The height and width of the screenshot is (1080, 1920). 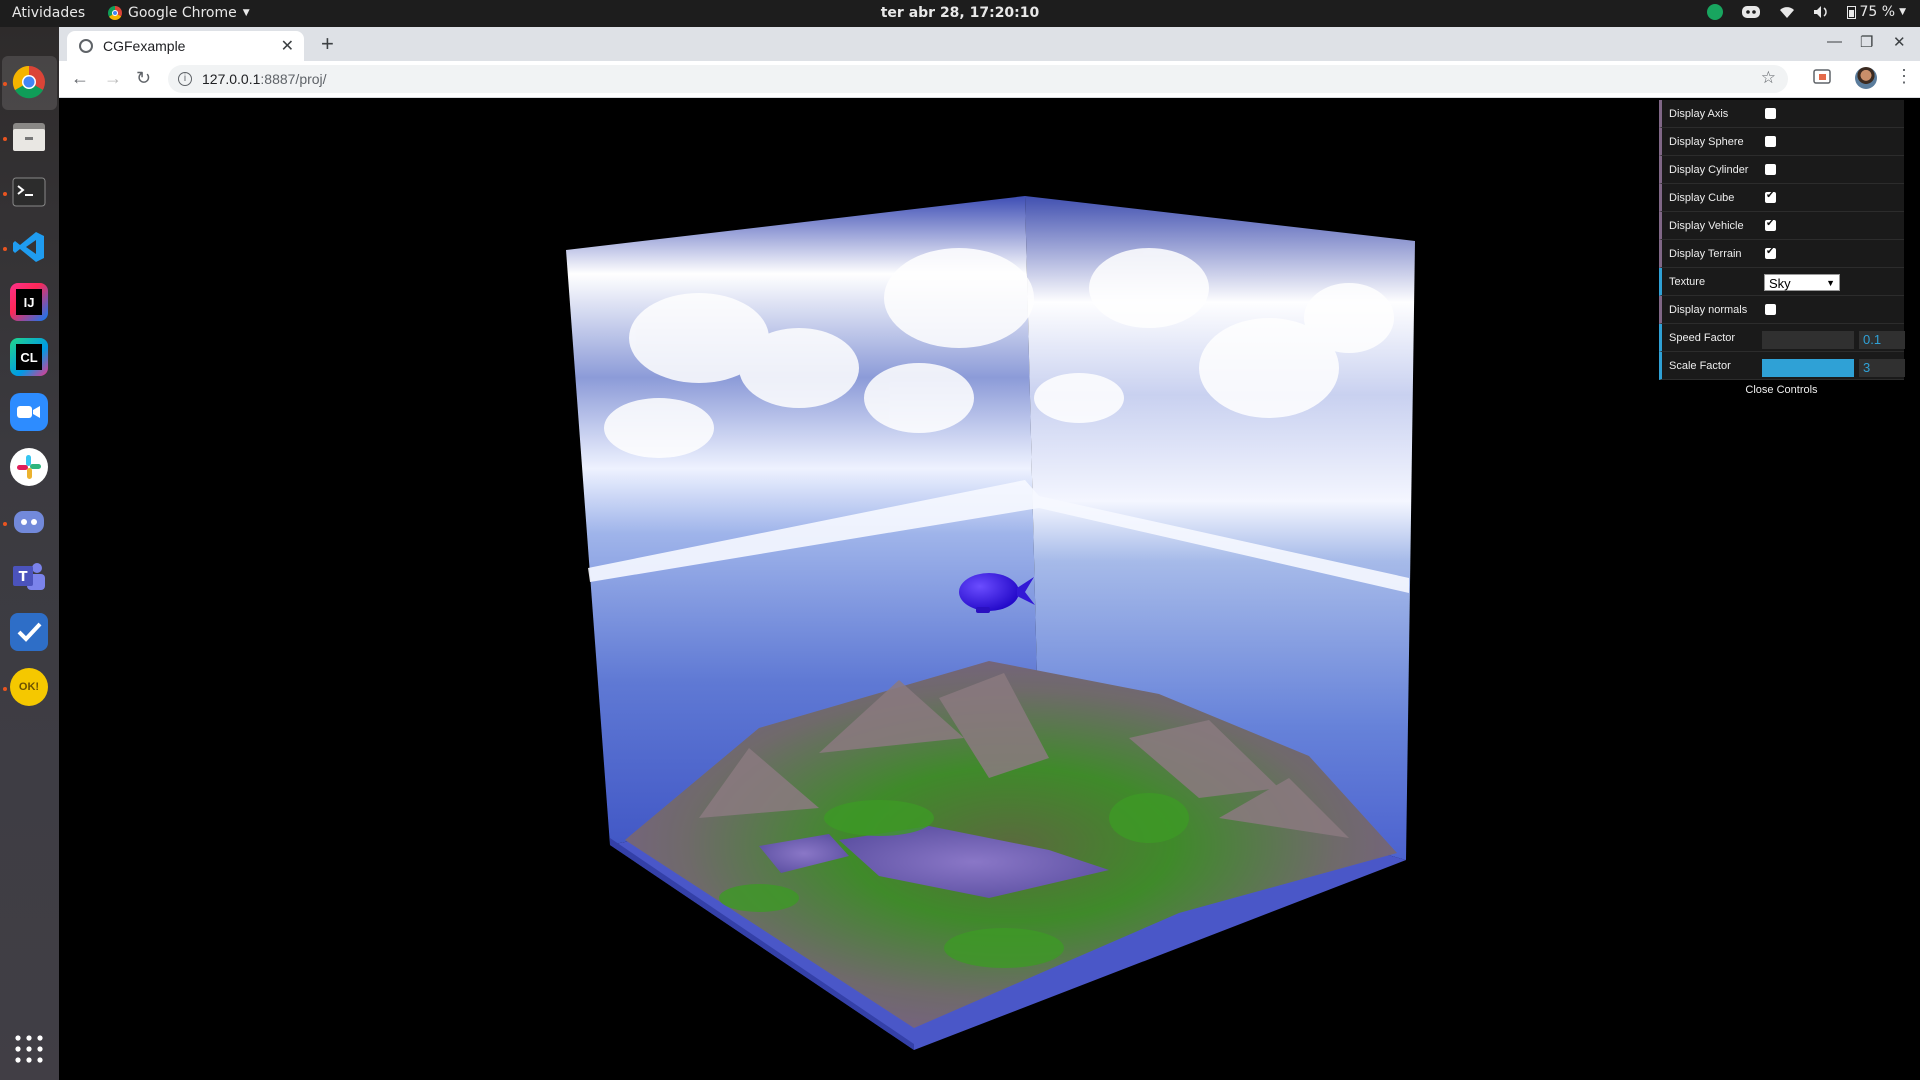 What do you see at coordinates (1821, 12) in the screenshot?
I see `volume-icon` at bounding box center [1821, 12].